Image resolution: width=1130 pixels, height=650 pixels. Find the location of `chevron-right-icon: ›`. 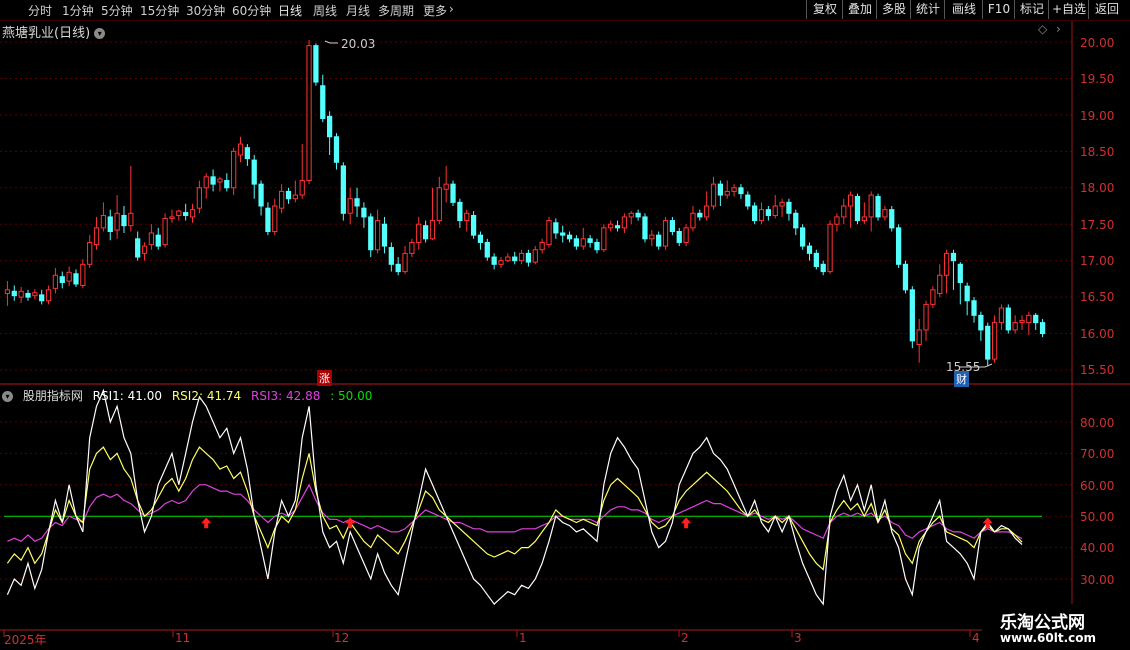

chevron-right-icon: › is located at coordinates (1058, 29).